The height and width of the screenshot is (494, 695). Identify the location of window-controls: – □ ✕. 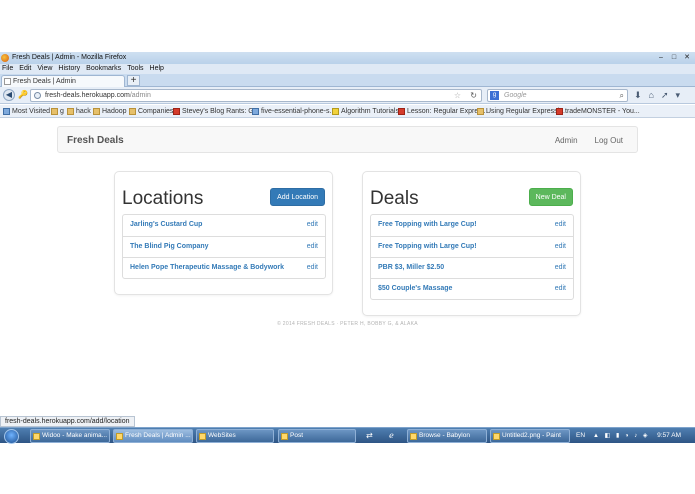
(674, 57).